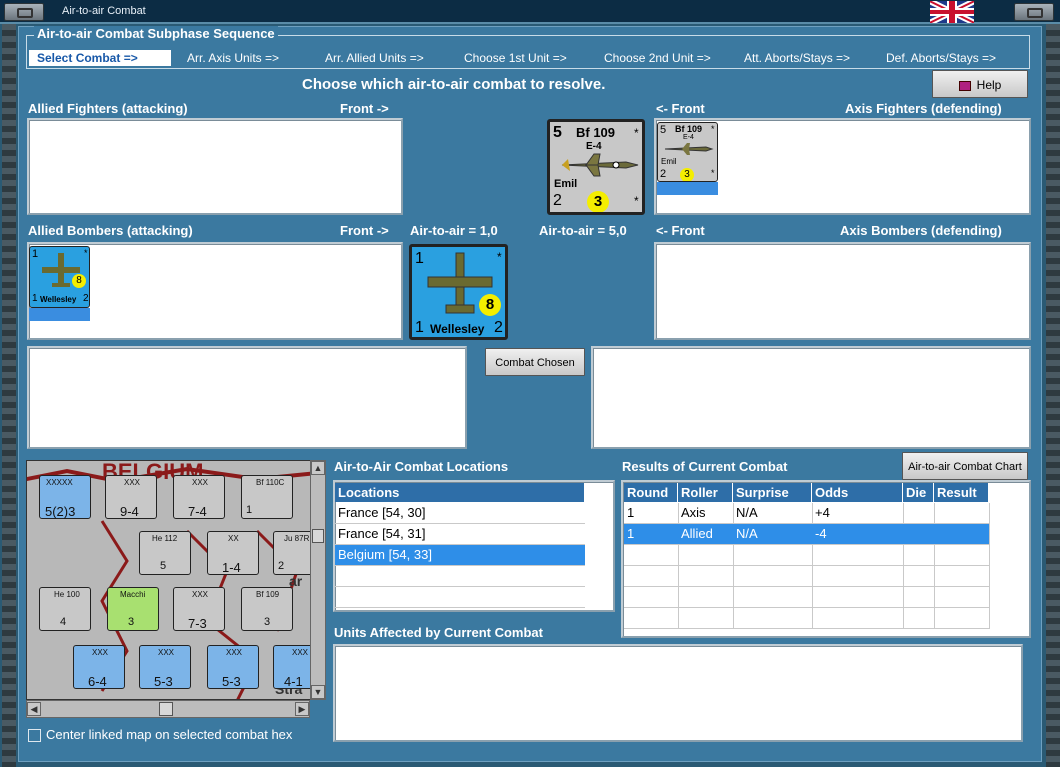 Image resolution: width=1060 pixels, height=767 pixels. What do you see at coordinates (318, 580) in the screenshot?
I see `map-vertical-scrollbar: ▲ ▼` at bounding box center [318, 580].